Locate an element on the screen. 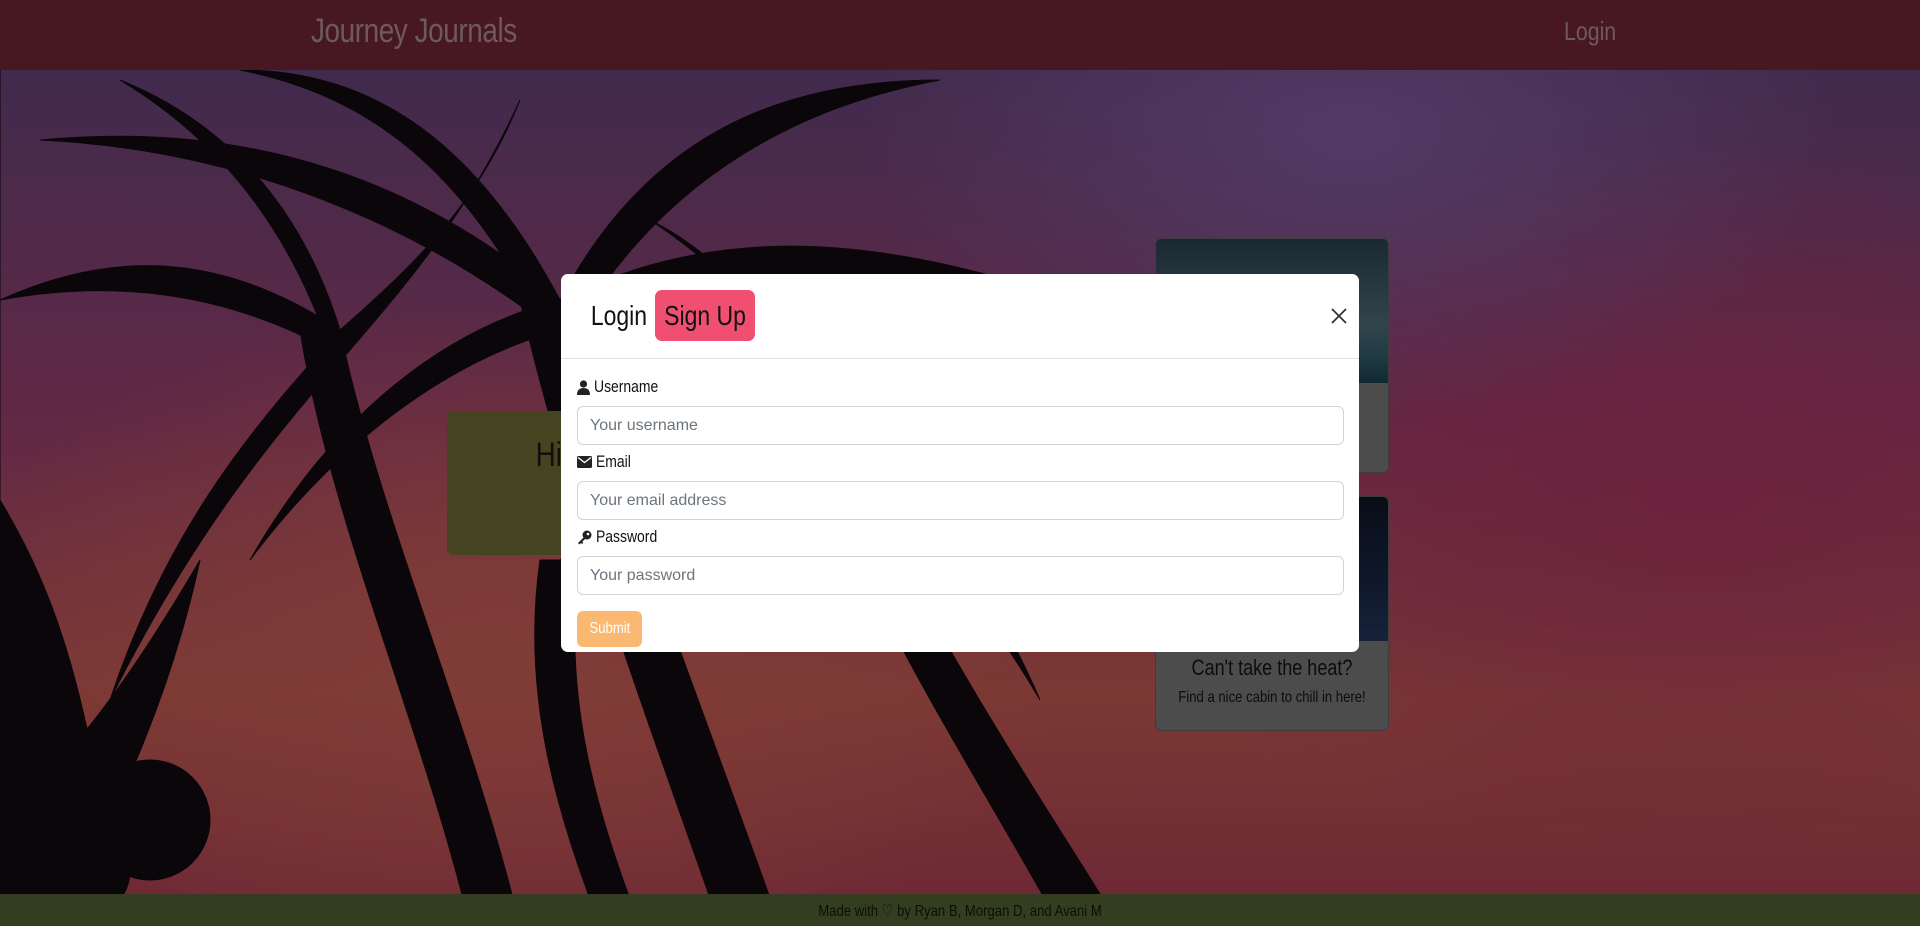  tab-signup-label: Sign Up is located at coordinates (705, 315).